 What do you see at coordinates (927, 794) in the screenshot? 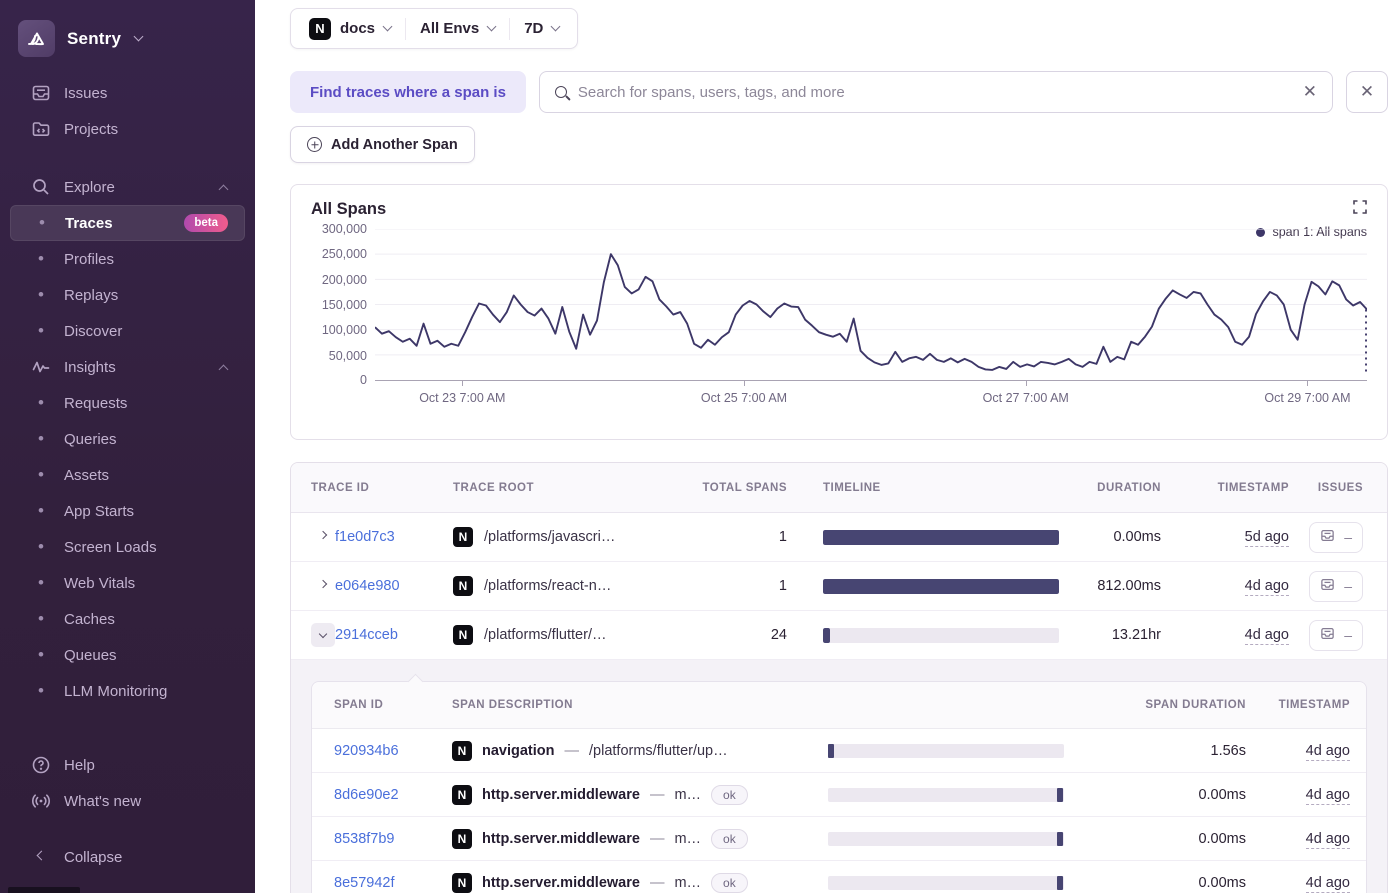
I see `span-timeline-cell` at bounding box center [927, 794].